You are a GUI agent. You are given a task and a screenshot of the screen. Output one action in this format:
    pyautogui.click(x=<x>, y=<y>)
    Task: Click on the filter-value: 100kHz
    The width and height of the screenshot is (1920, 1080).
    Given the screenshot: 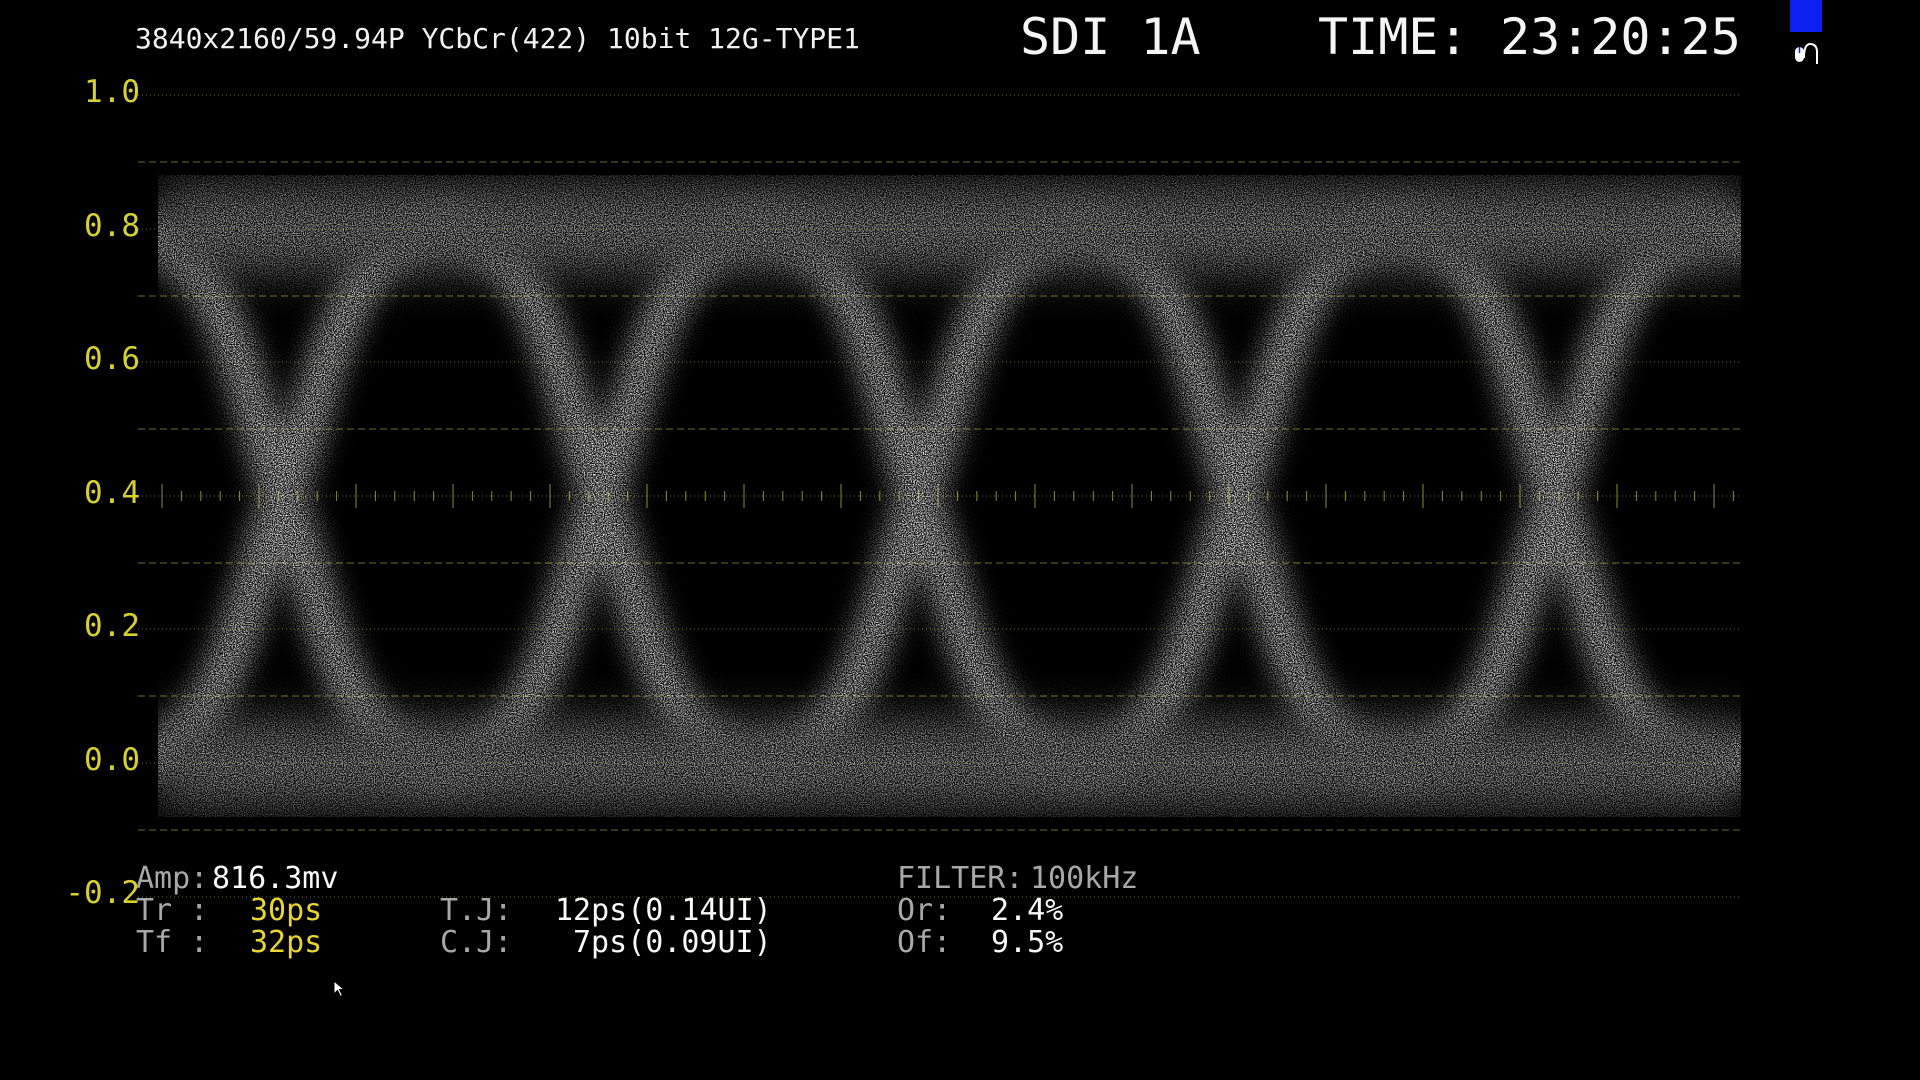 What is the action you would take?
    pyautogui.click(x=1084, y=878)
    